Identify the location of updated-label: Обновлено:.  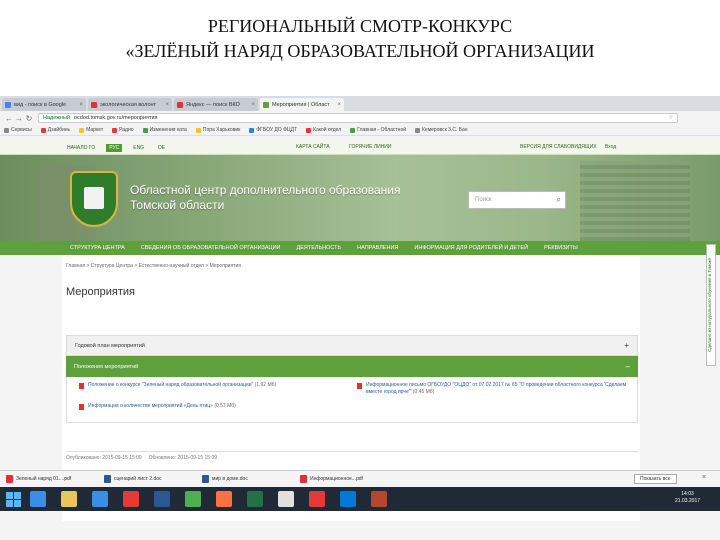
(162, 458).